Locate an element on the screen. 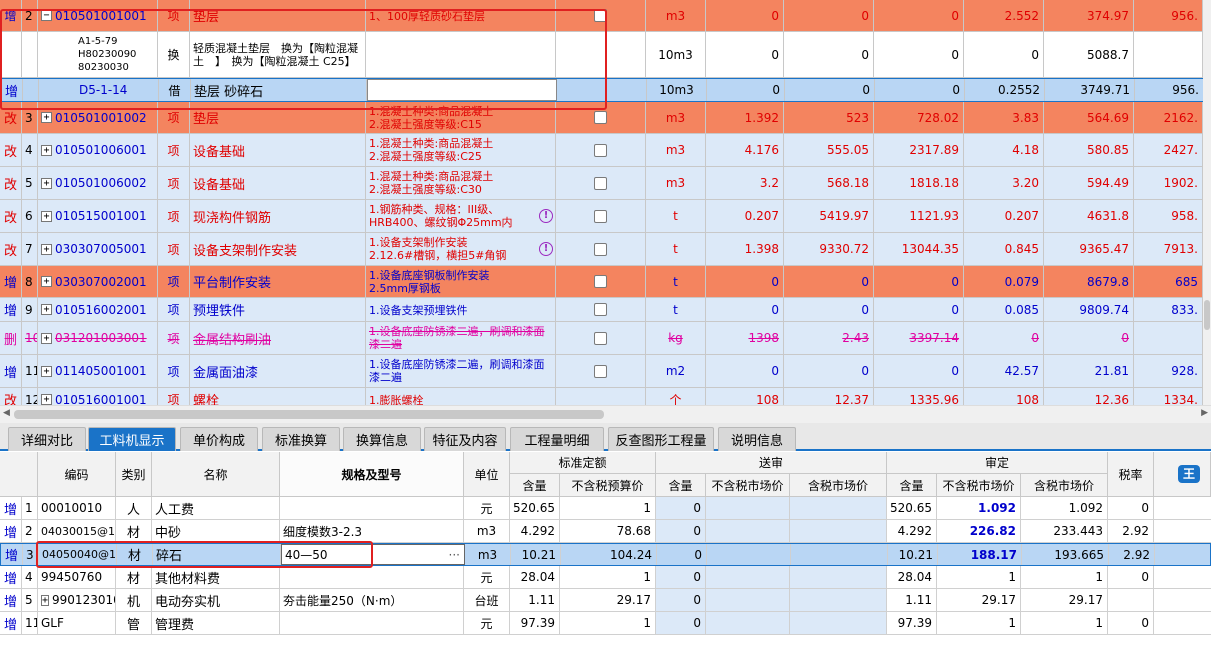 This screenshot has width=1211, height=657. material-name: 其他材料费 is located at coordinates (216, 577).